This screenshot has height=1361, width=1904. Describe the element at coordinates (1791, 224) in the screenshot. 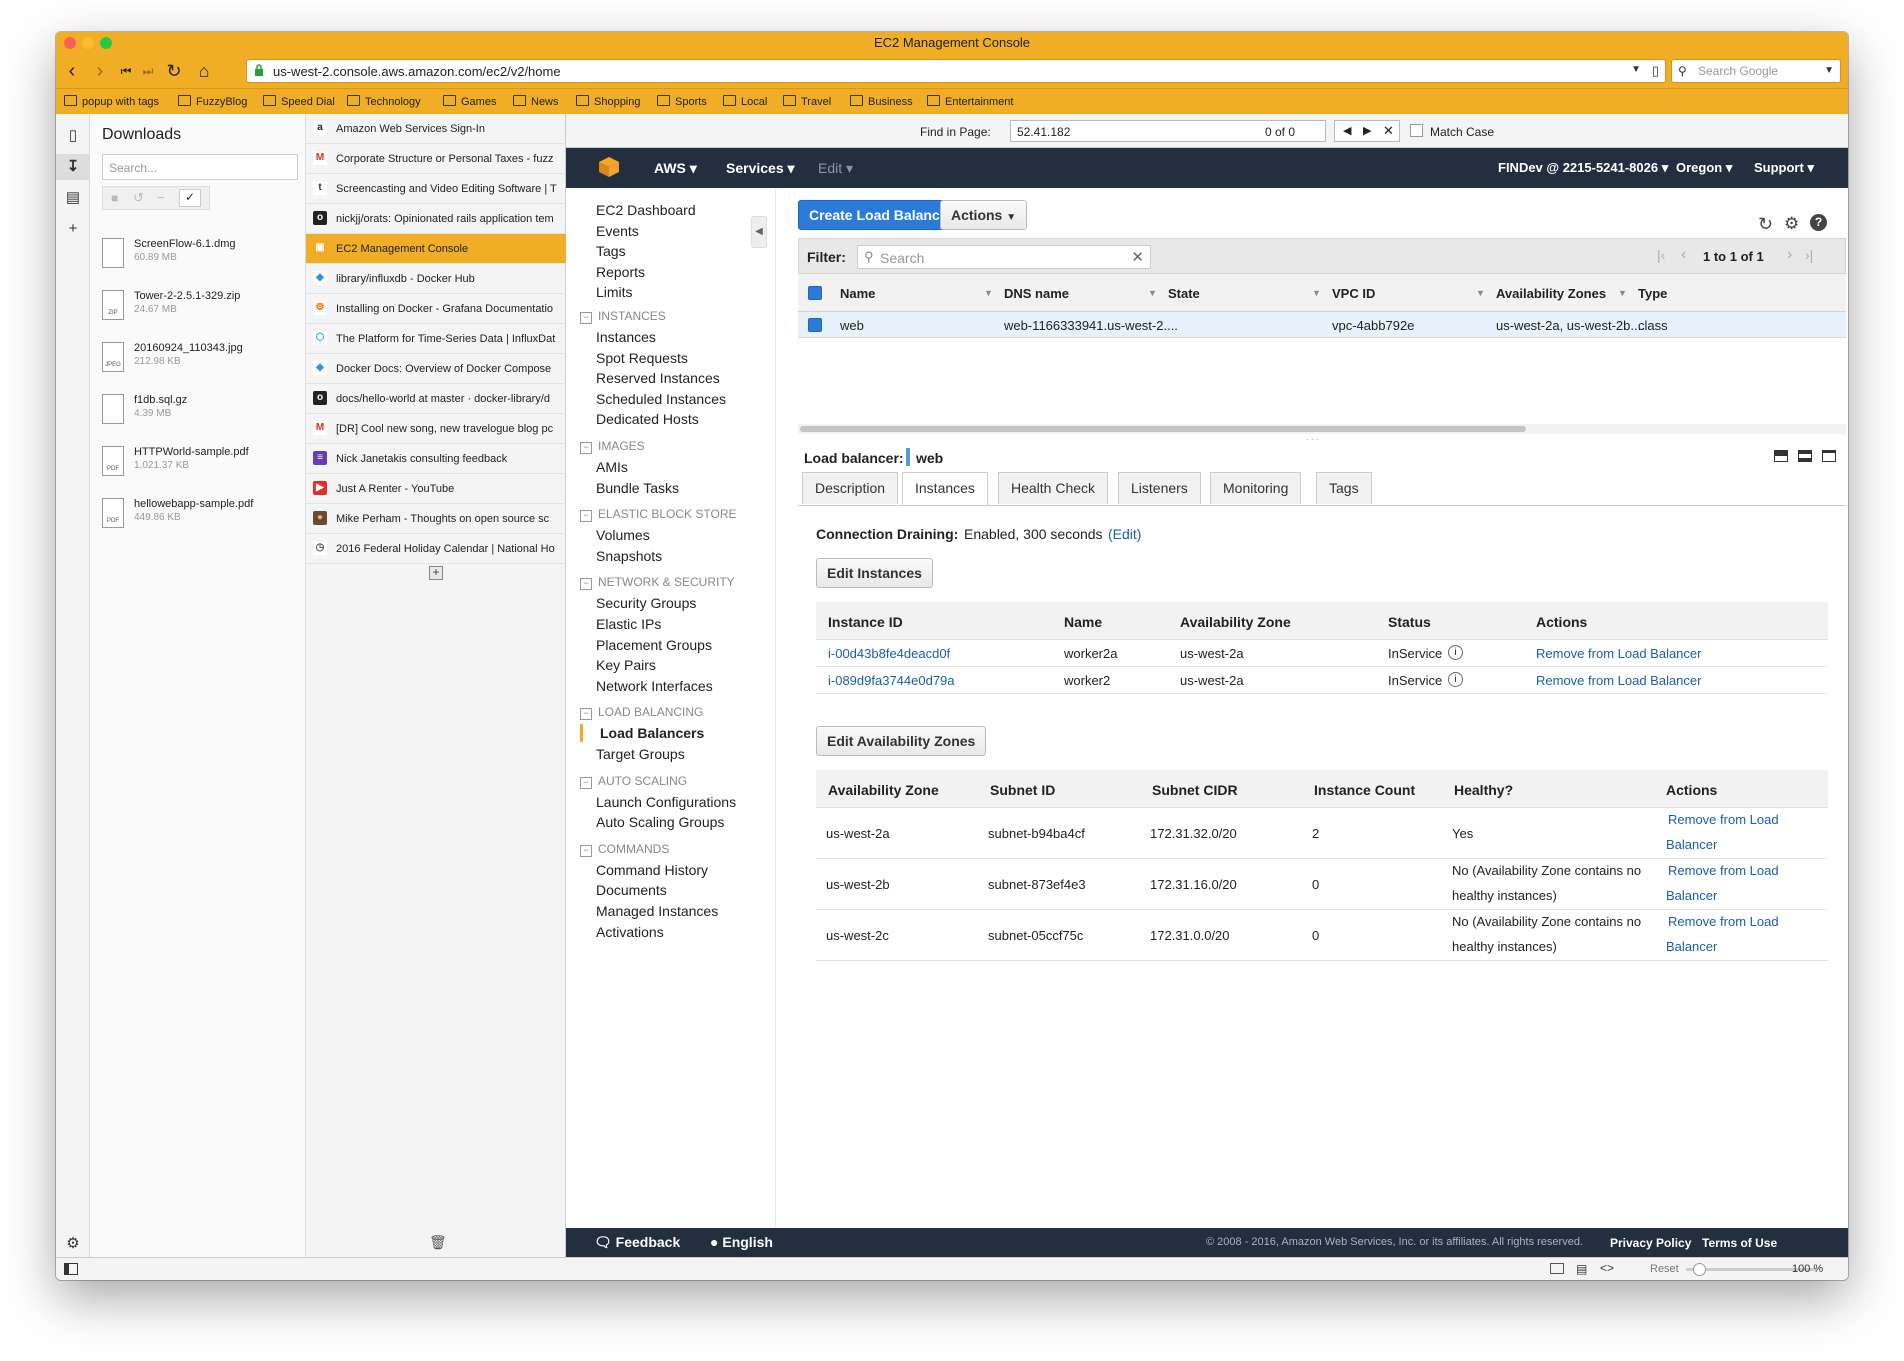

I see `gear-icon: ⚙` at that location.